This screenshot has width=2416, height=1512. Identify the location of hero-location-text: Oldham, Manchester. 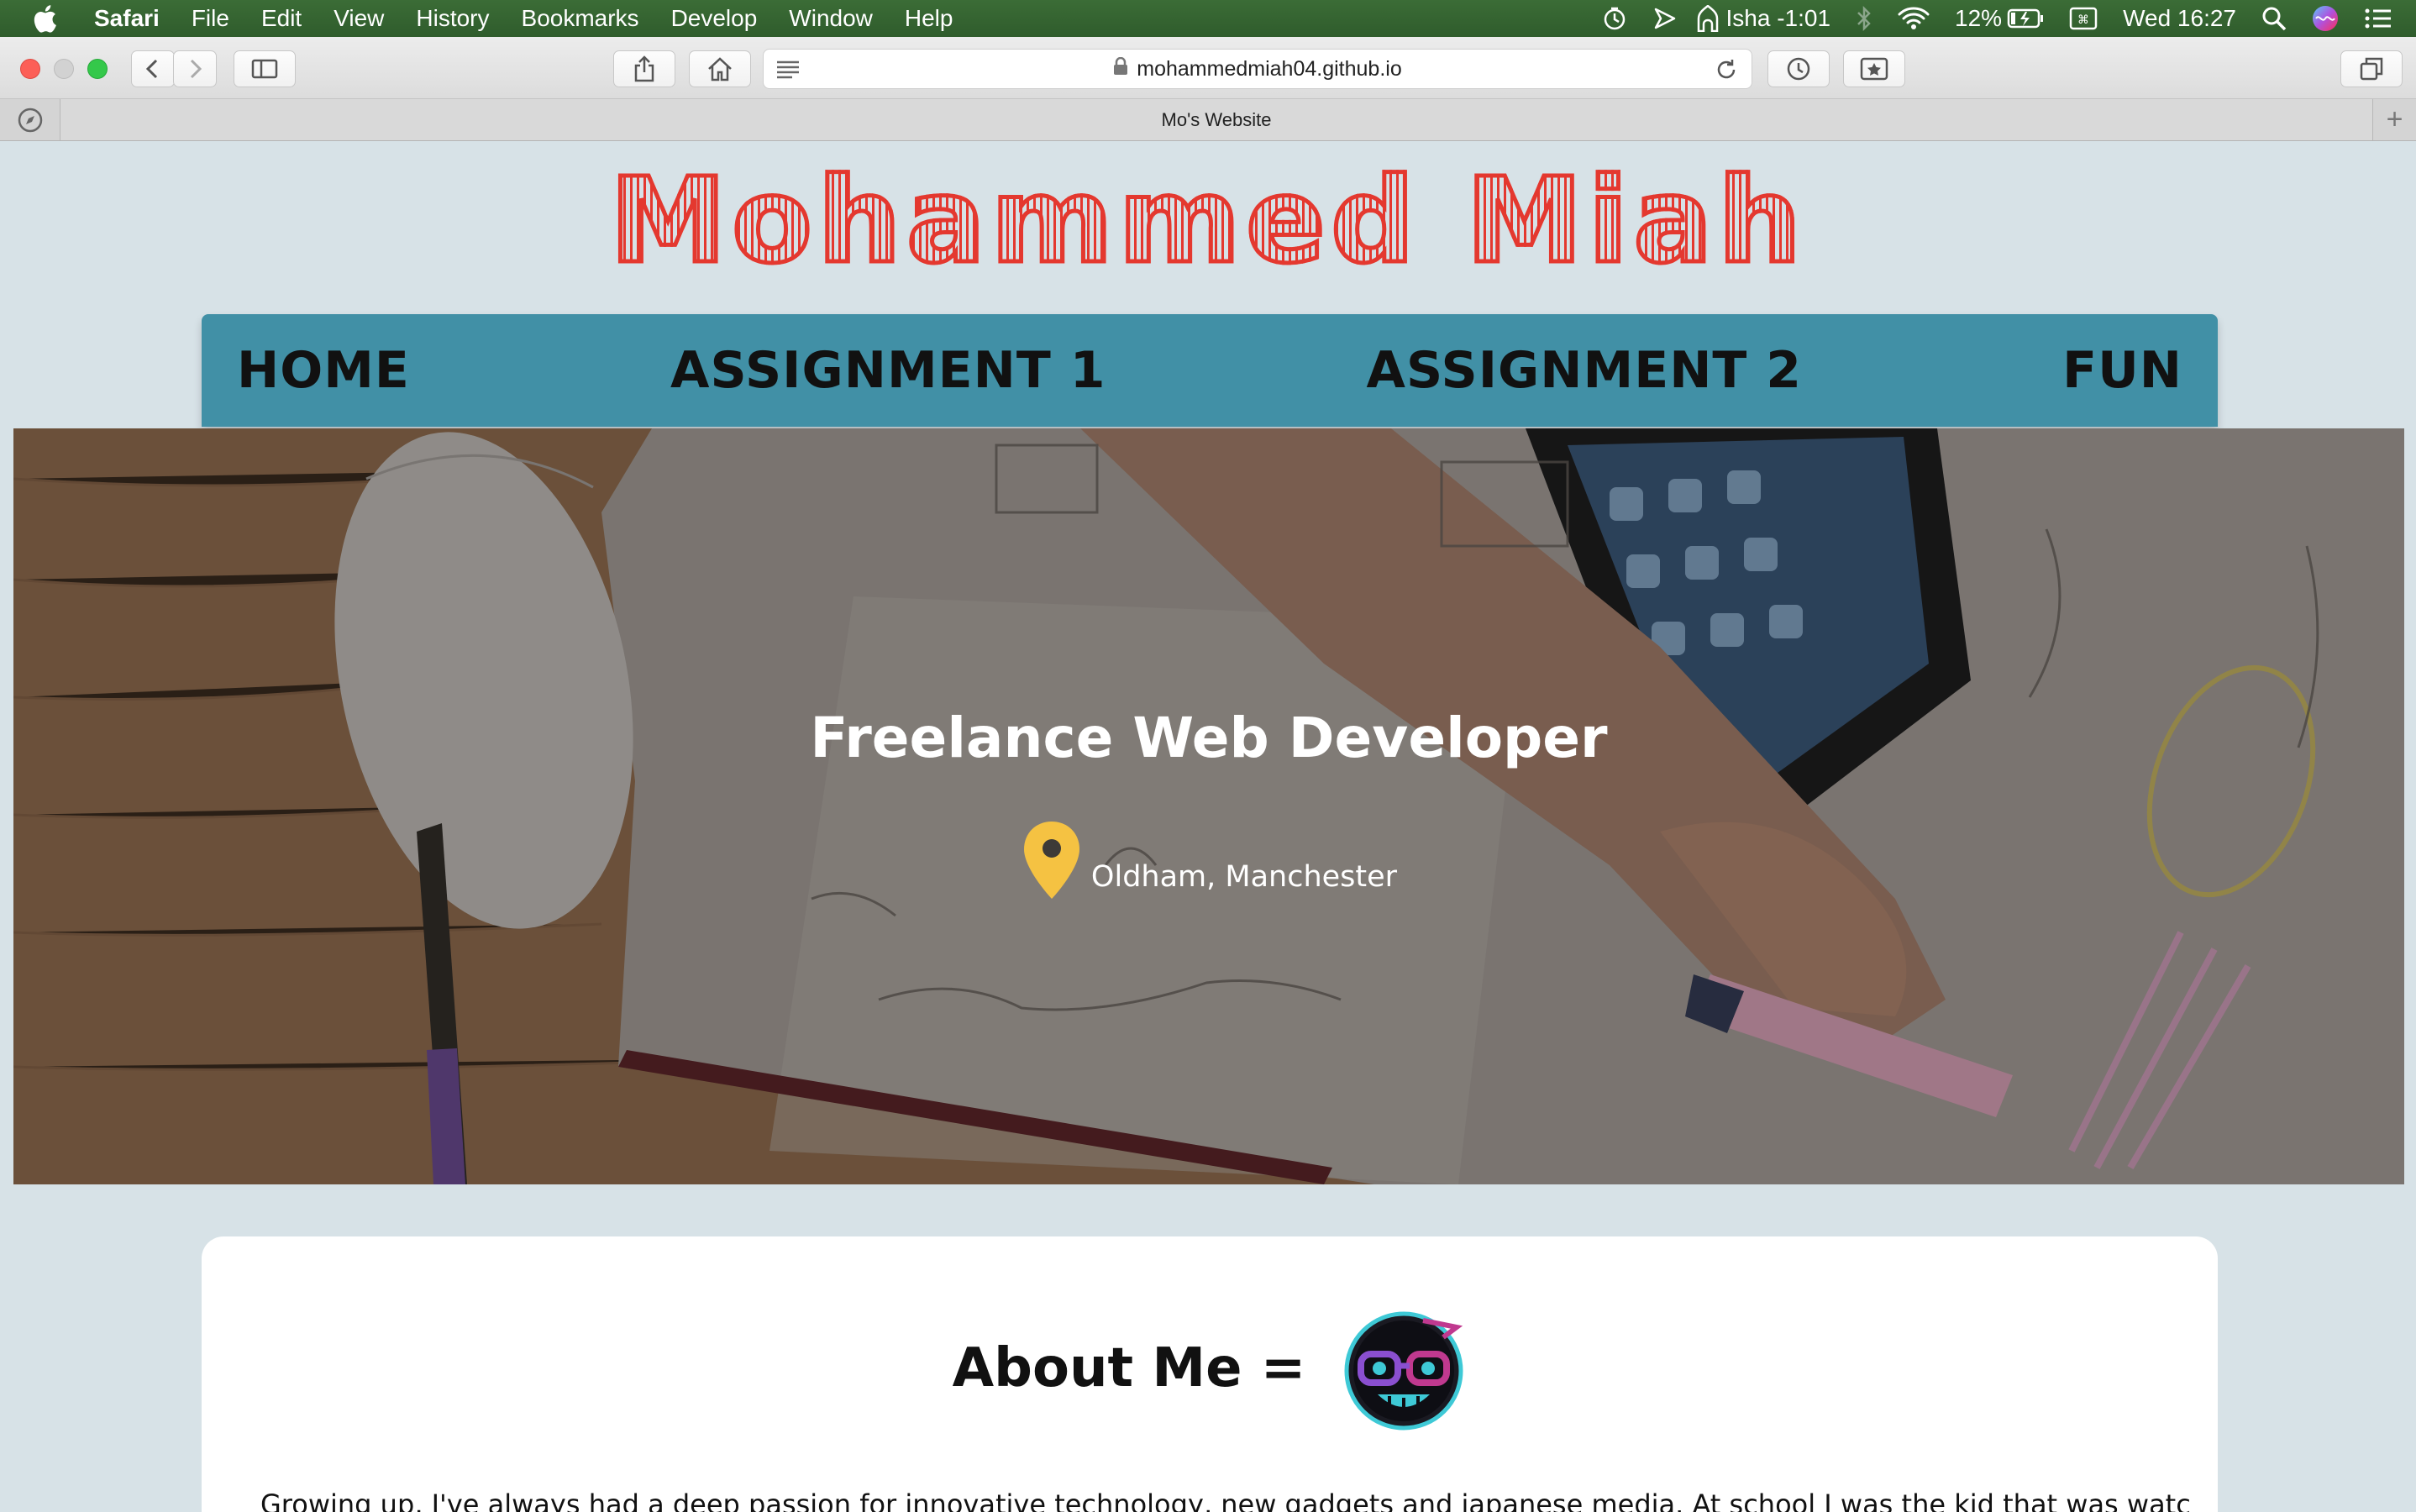
(1244, 877).